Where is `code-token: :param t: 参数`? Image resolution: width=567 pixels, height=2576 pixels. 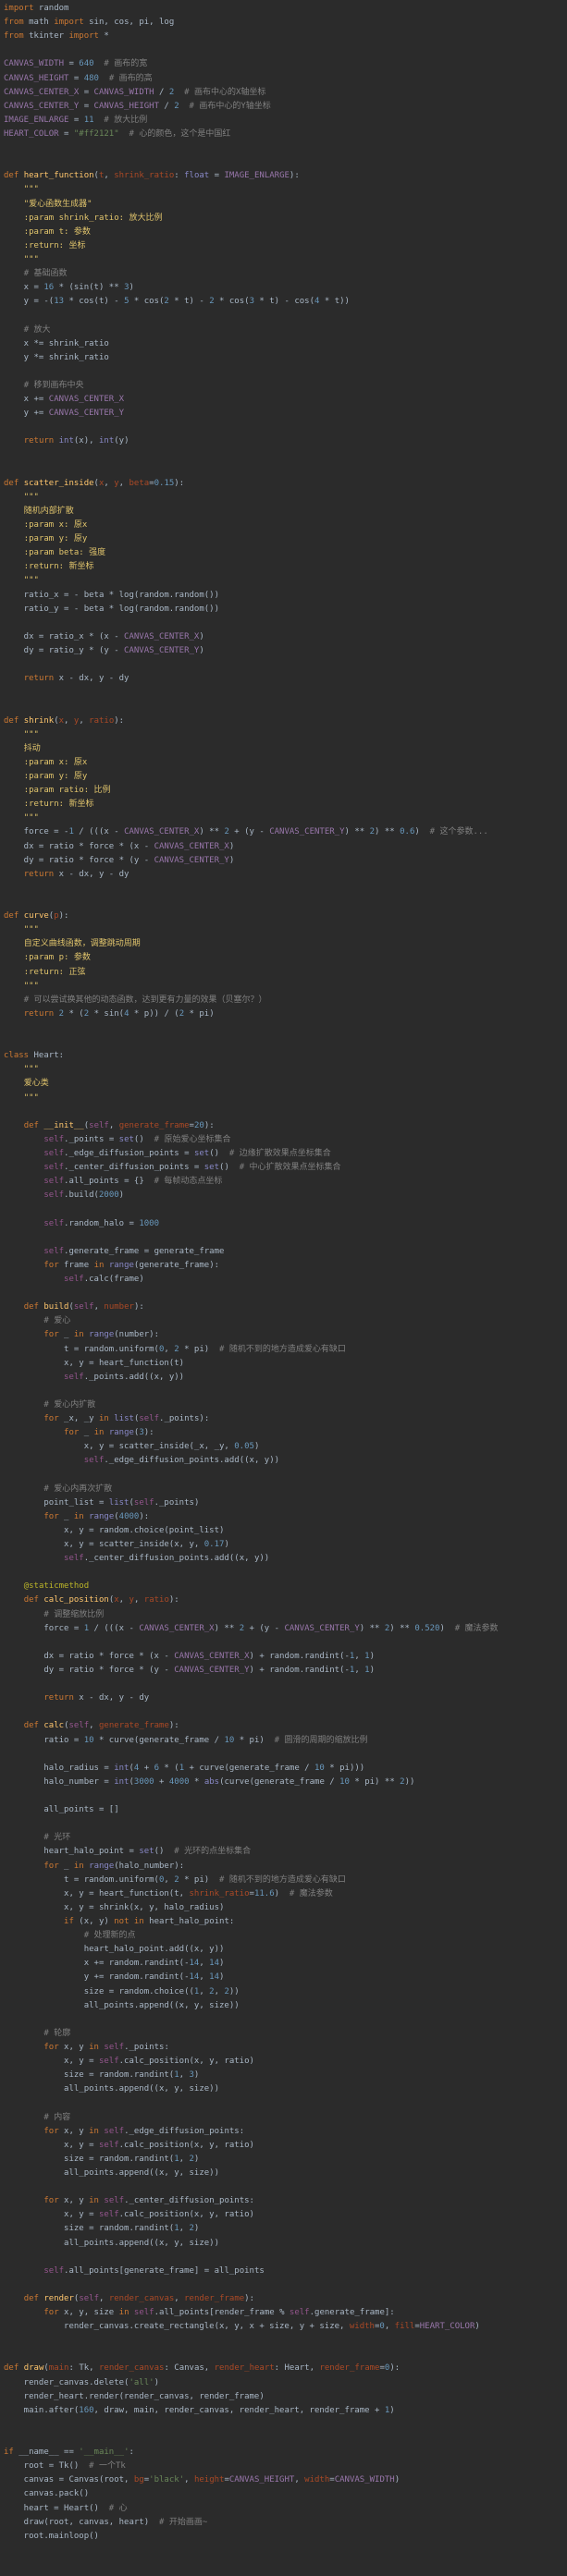 code-token: :param t: 参数 is located at coordinates (57, 231).